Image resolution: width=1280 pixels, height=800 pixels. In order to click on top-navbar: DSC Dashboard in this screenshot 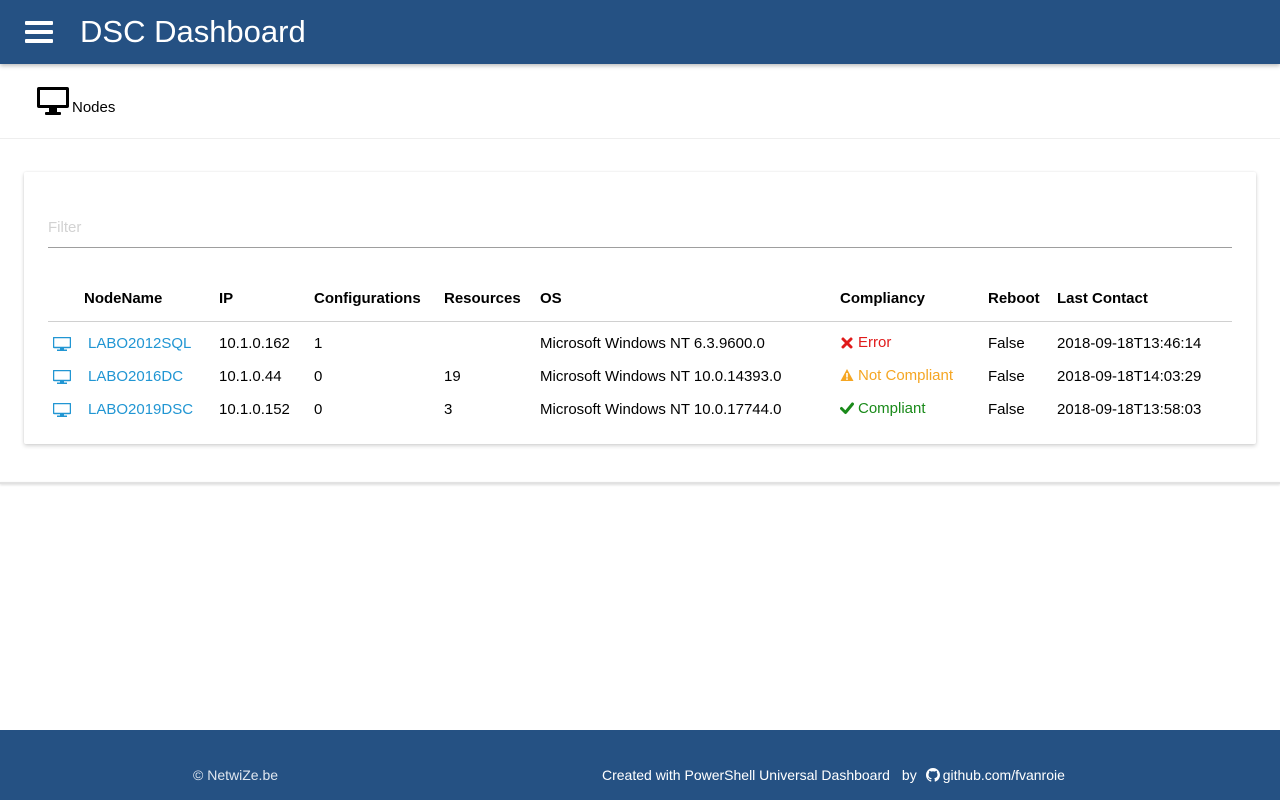, I will do `click(640, 32)`.